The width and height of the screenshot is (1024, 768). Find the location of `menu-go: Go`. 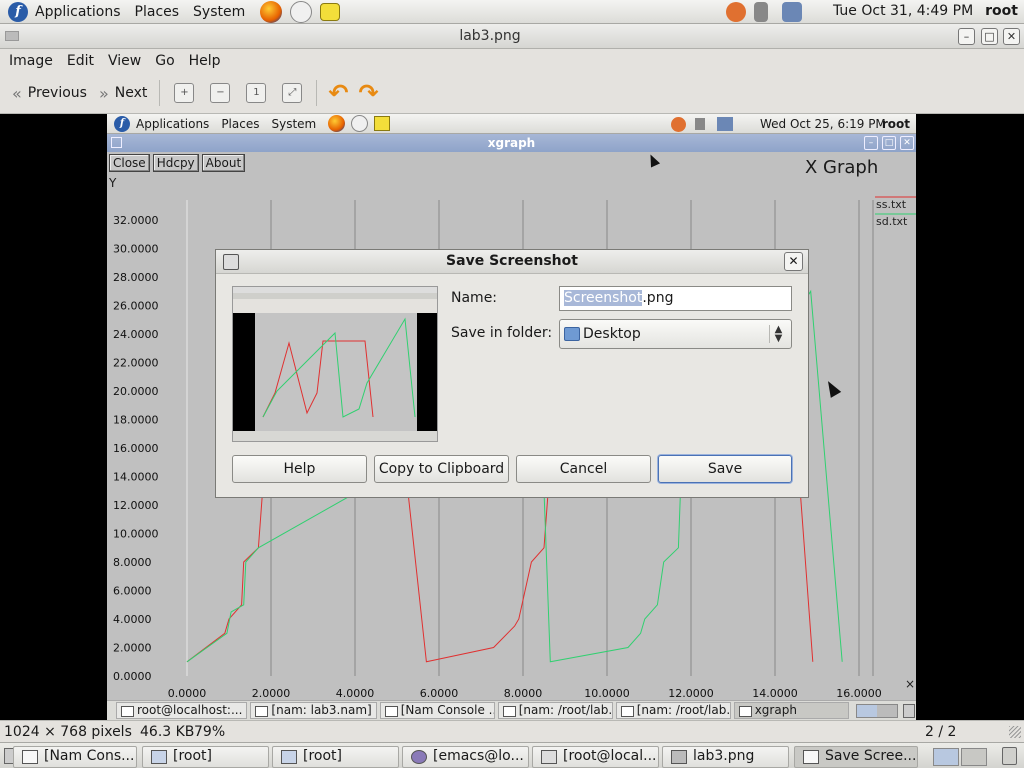

menu-go: Go is located at coordinates (164, 61).